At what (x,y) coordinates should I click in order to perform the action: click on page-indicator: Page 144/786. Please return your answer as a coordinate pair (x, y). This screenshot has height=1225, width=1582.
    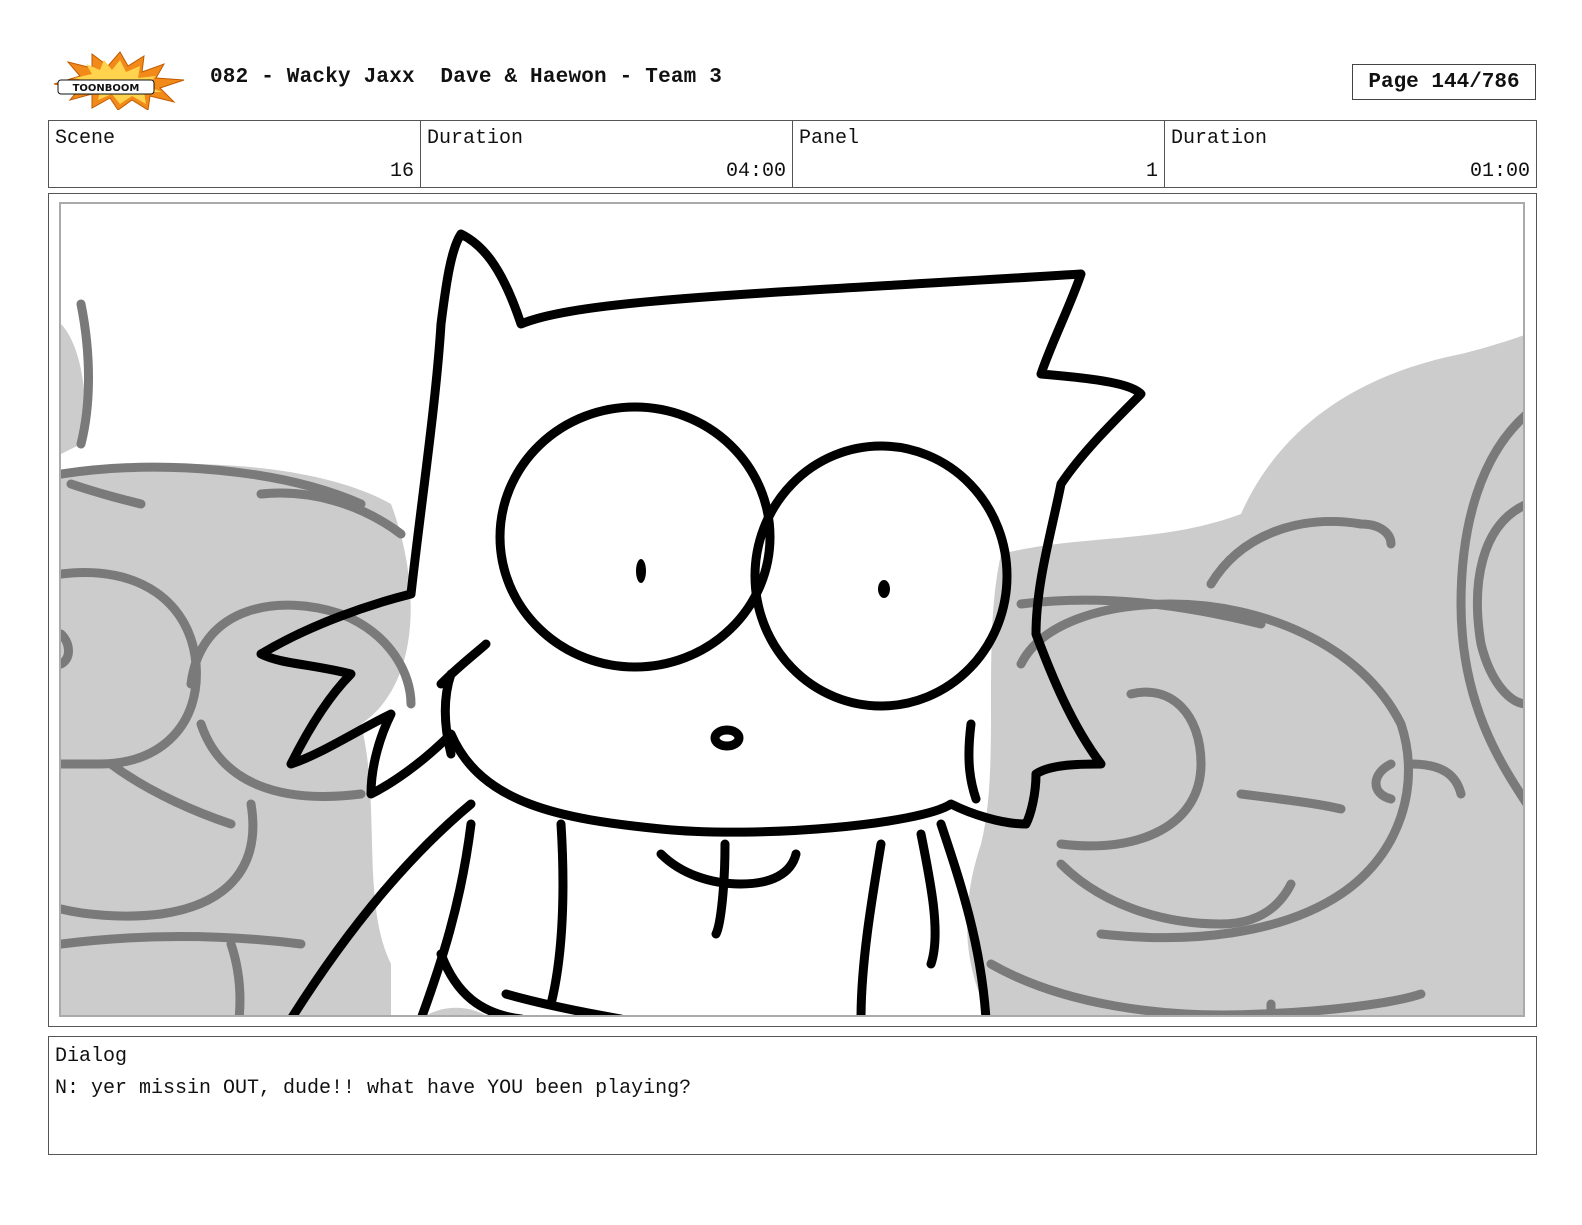
    Looking at the image, I should click on (1444, 82).